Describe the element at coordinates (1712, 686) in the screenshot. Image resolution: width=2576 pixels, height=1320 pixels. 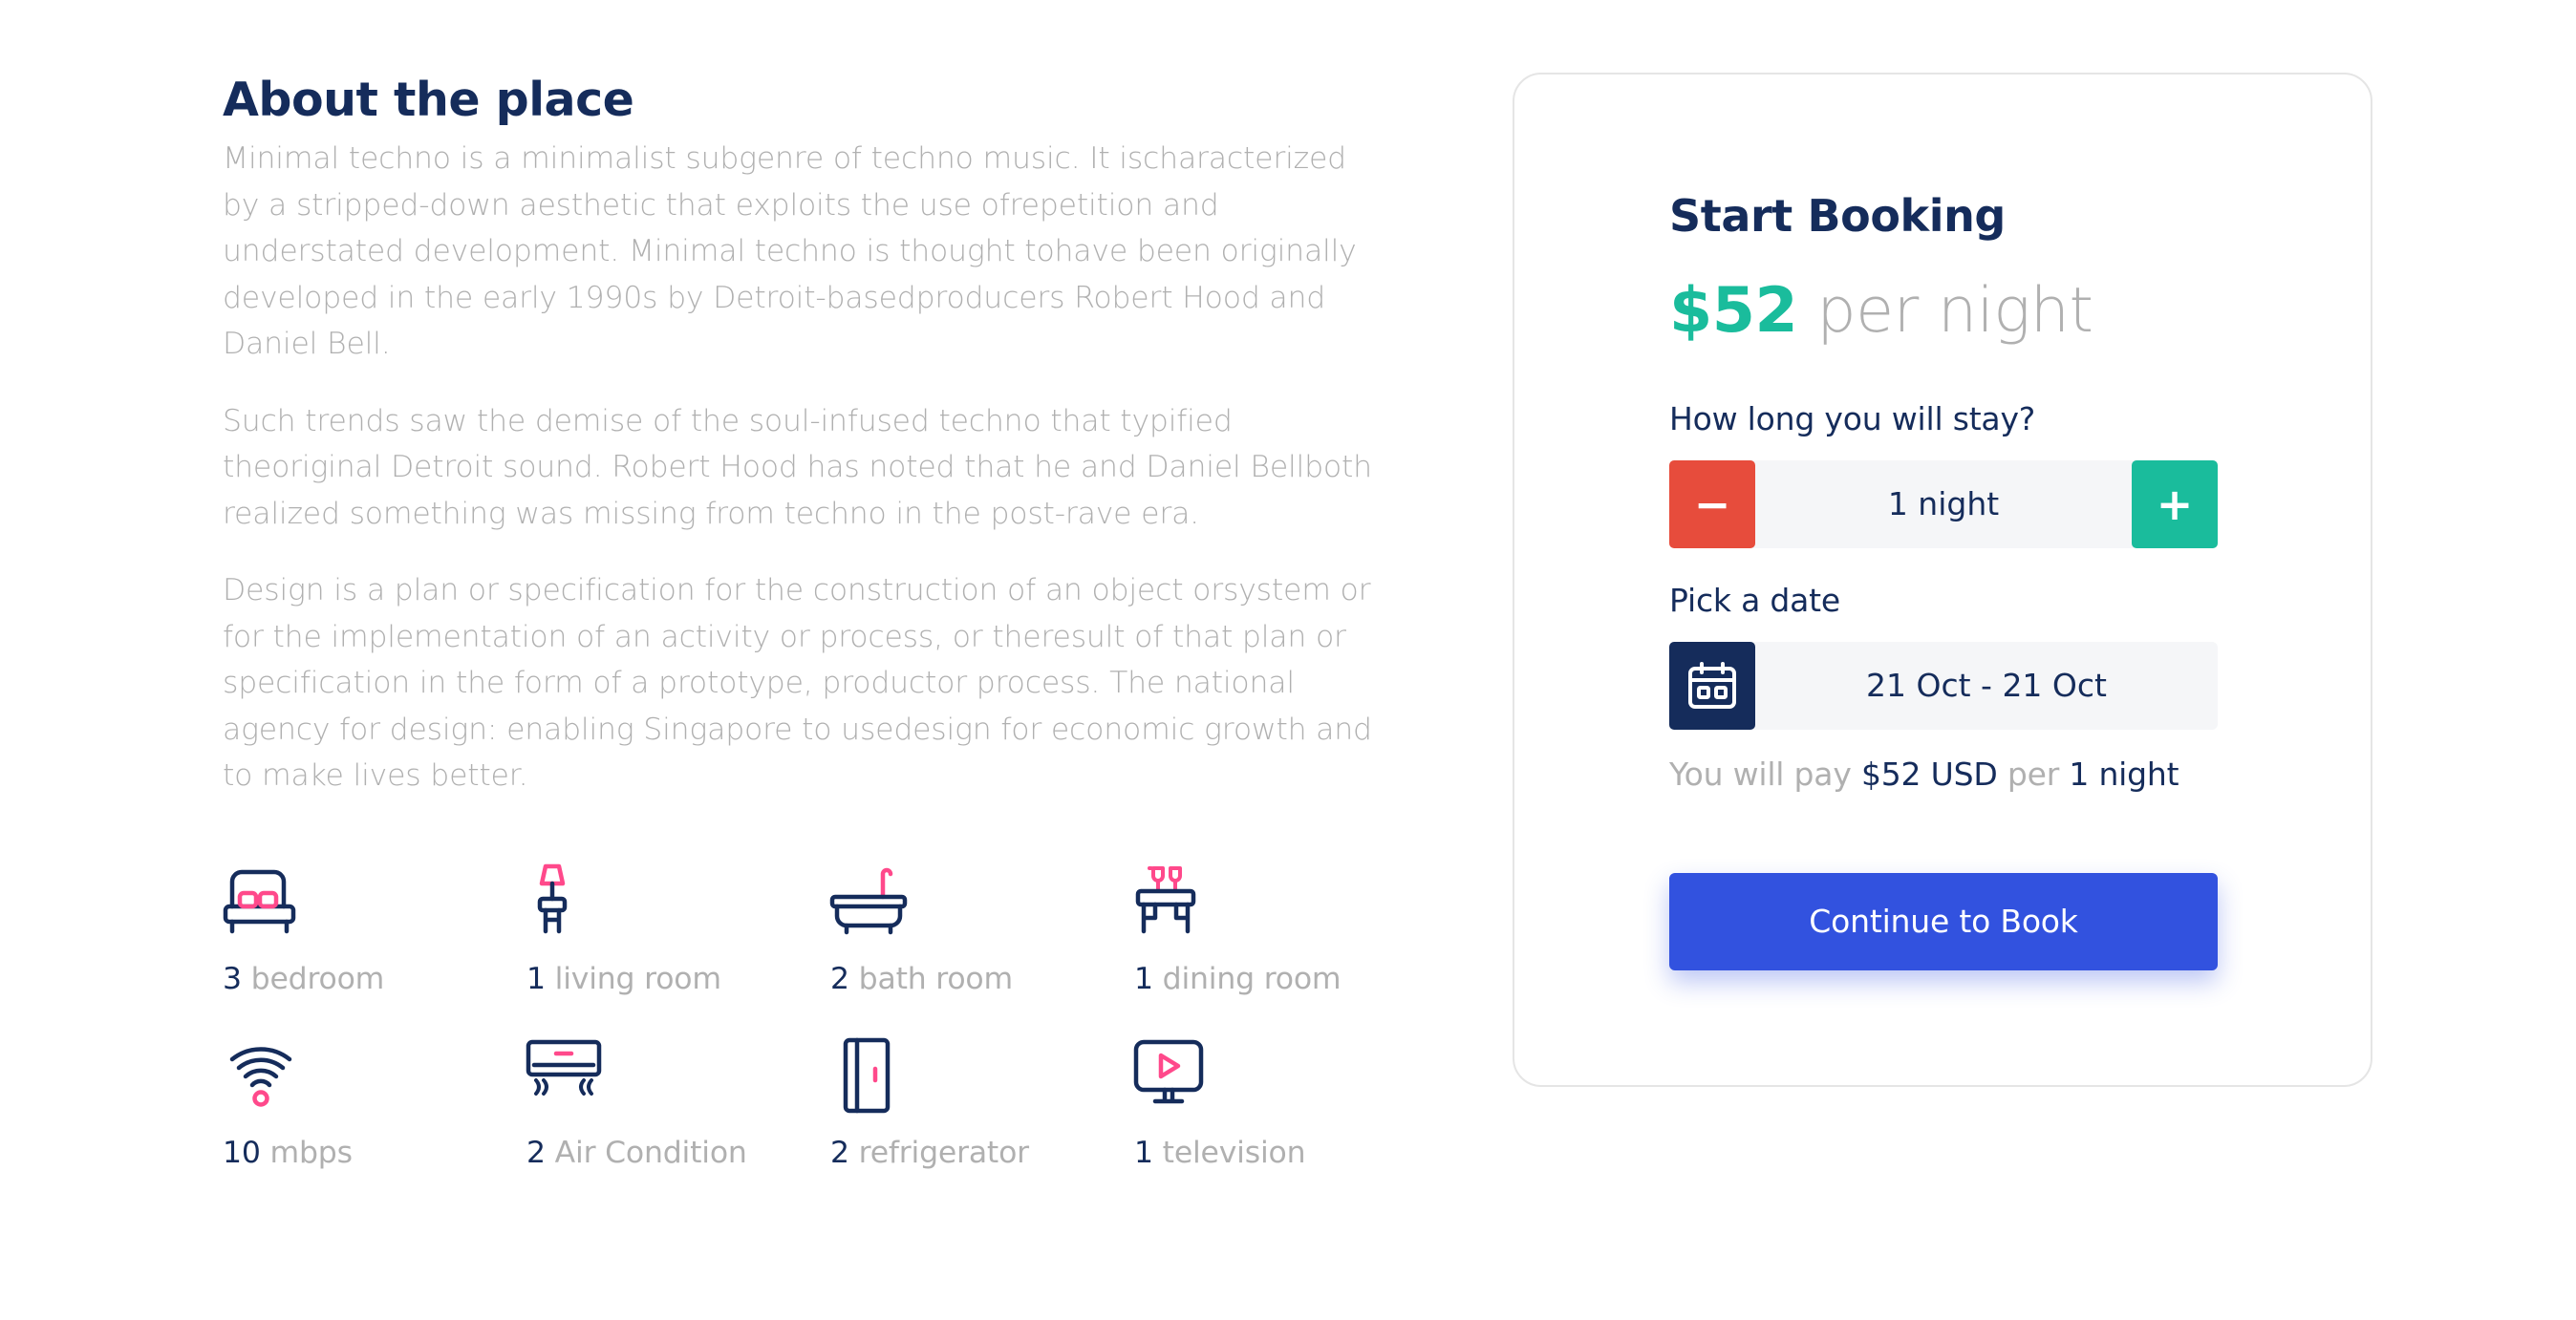
I see `calendar-icon` at that location.